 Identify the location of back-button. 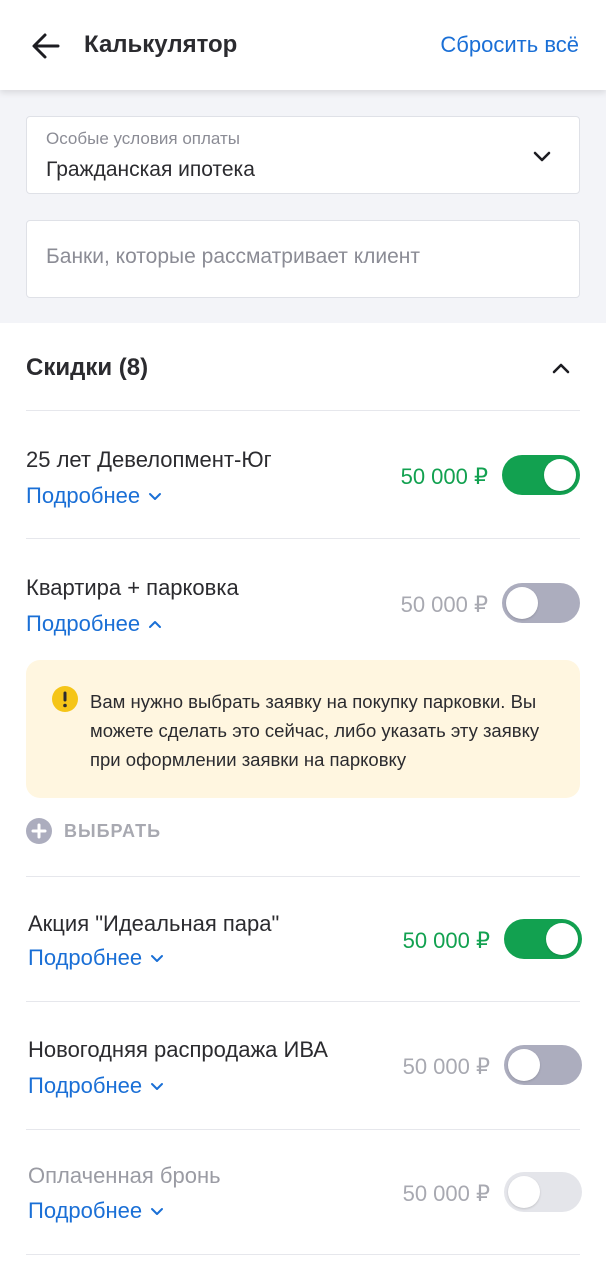
(46, 46).